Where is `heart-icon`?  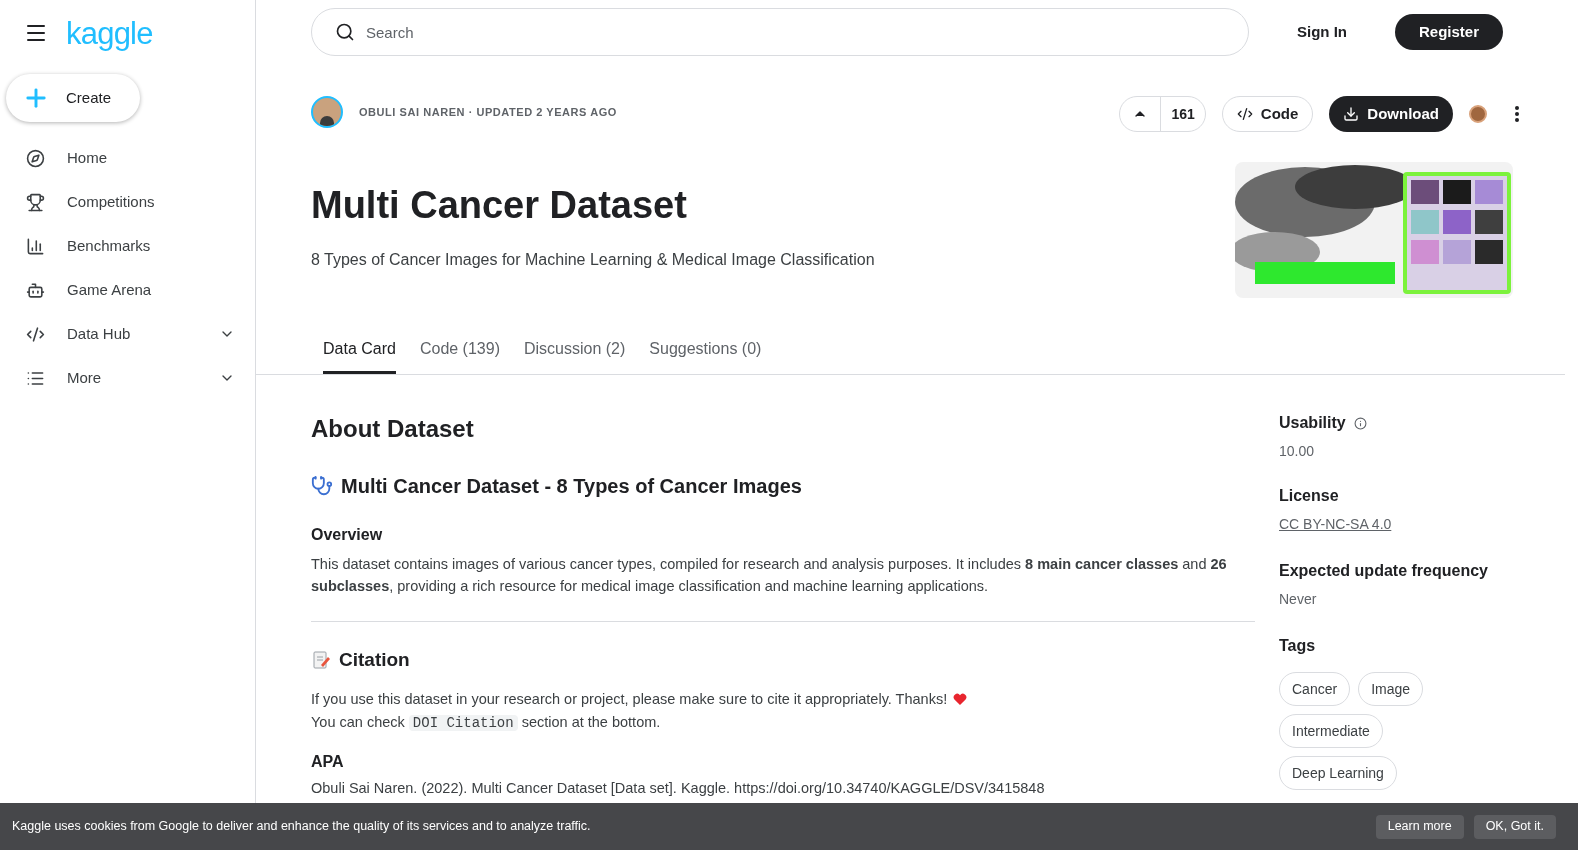 heart-icon is located at coordinates (960, 699).